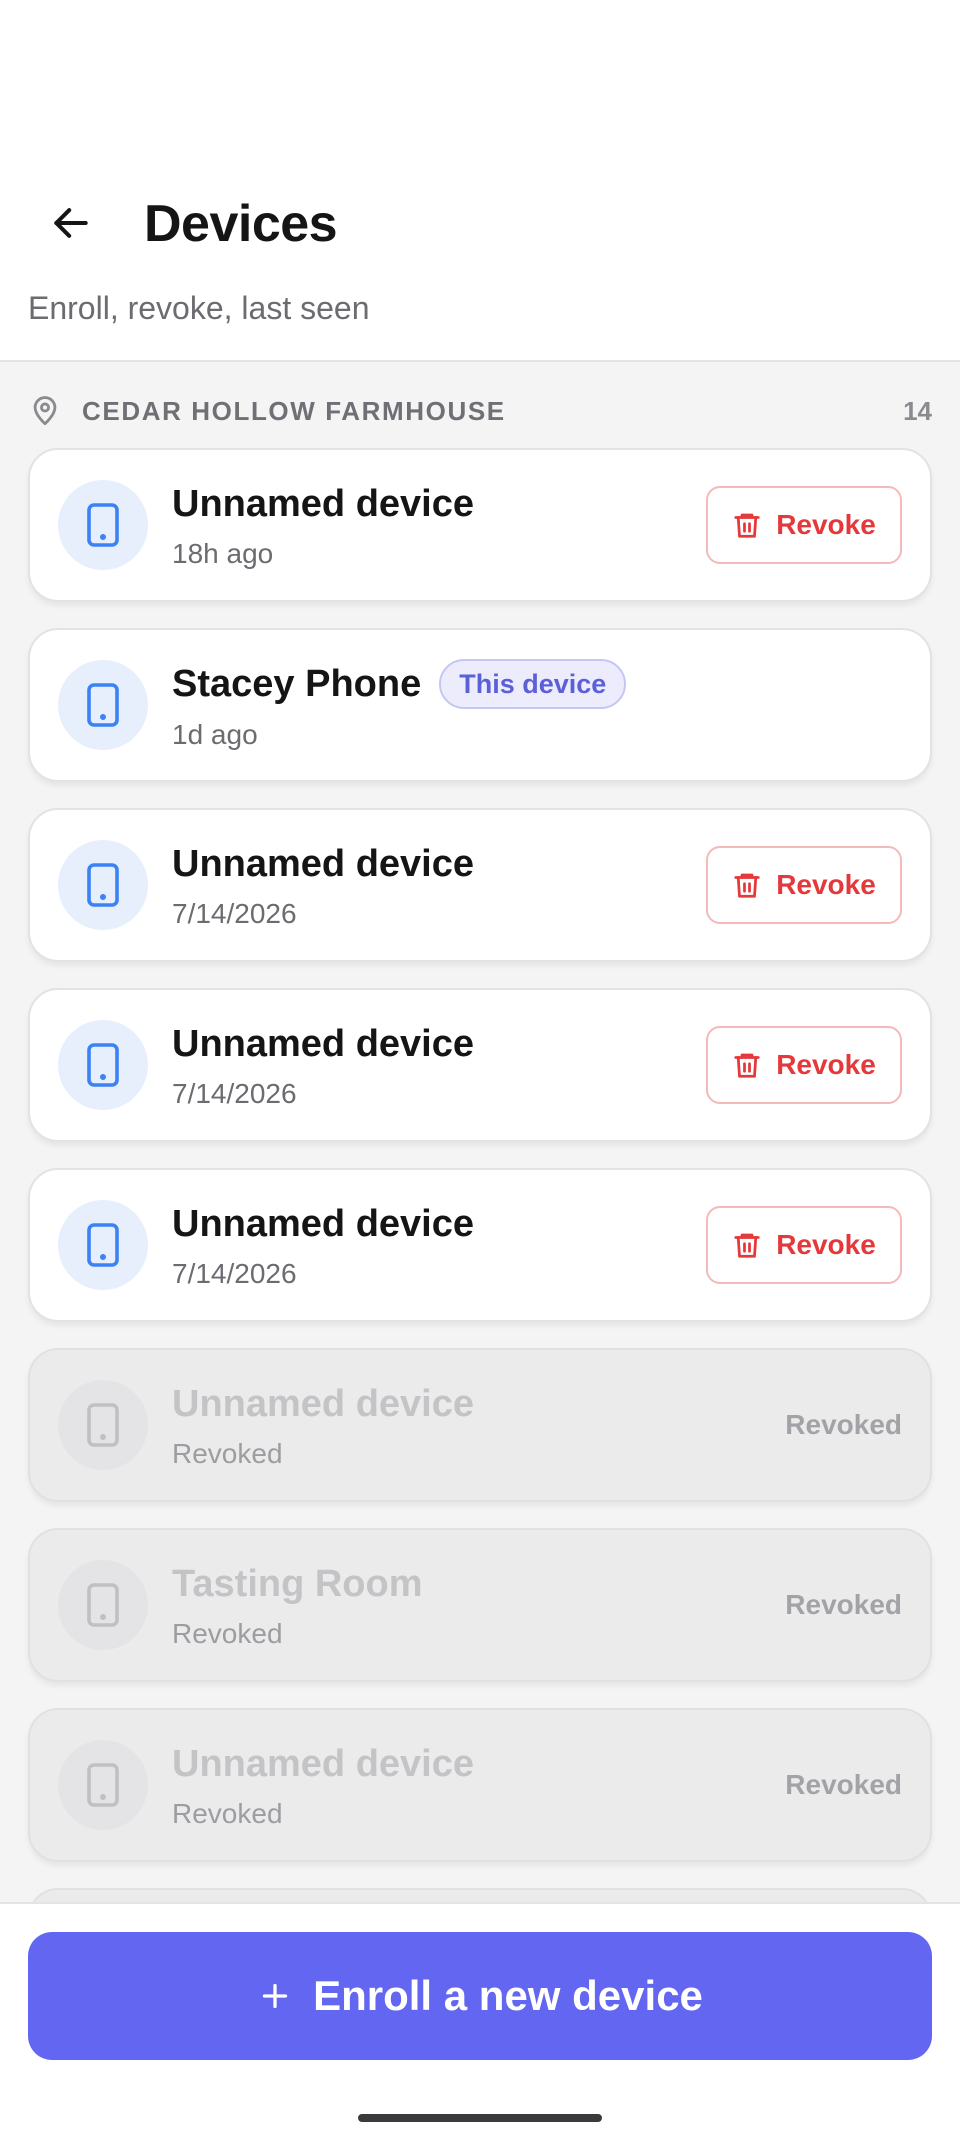  I want to click on bottom-action-bar: Enroll a new device, so click(480, 2022).